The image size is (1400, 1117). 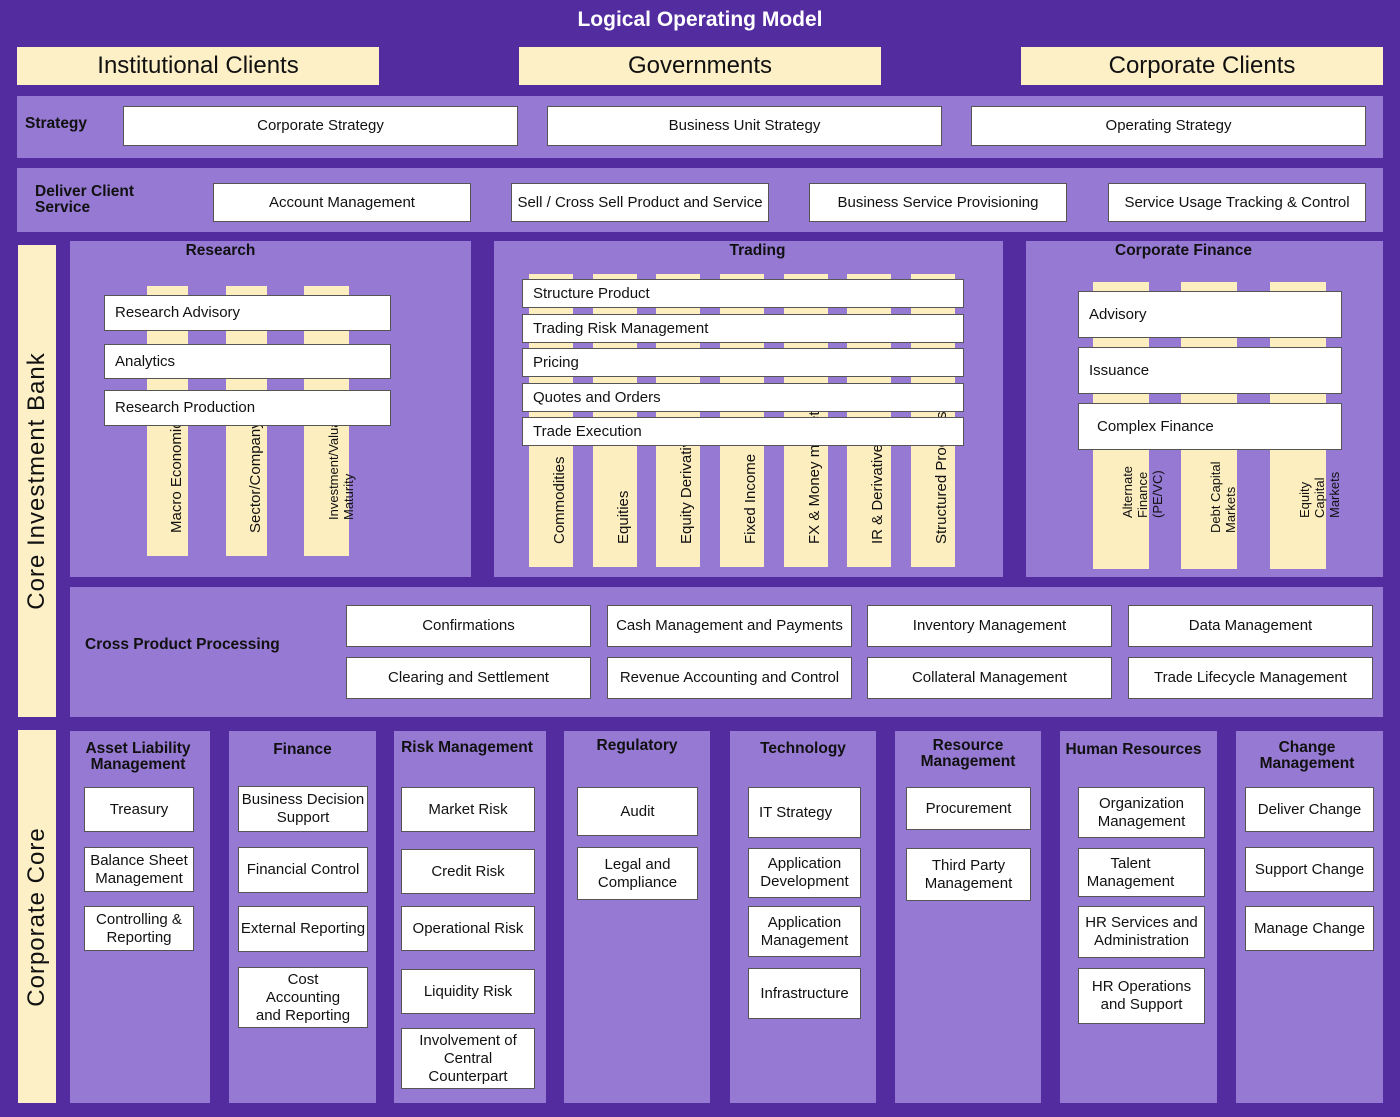 What do you see at coordinates (968, 874) in the screenshot?
I see `resource-item: Third Party Management` at bounding box center [968, 874].